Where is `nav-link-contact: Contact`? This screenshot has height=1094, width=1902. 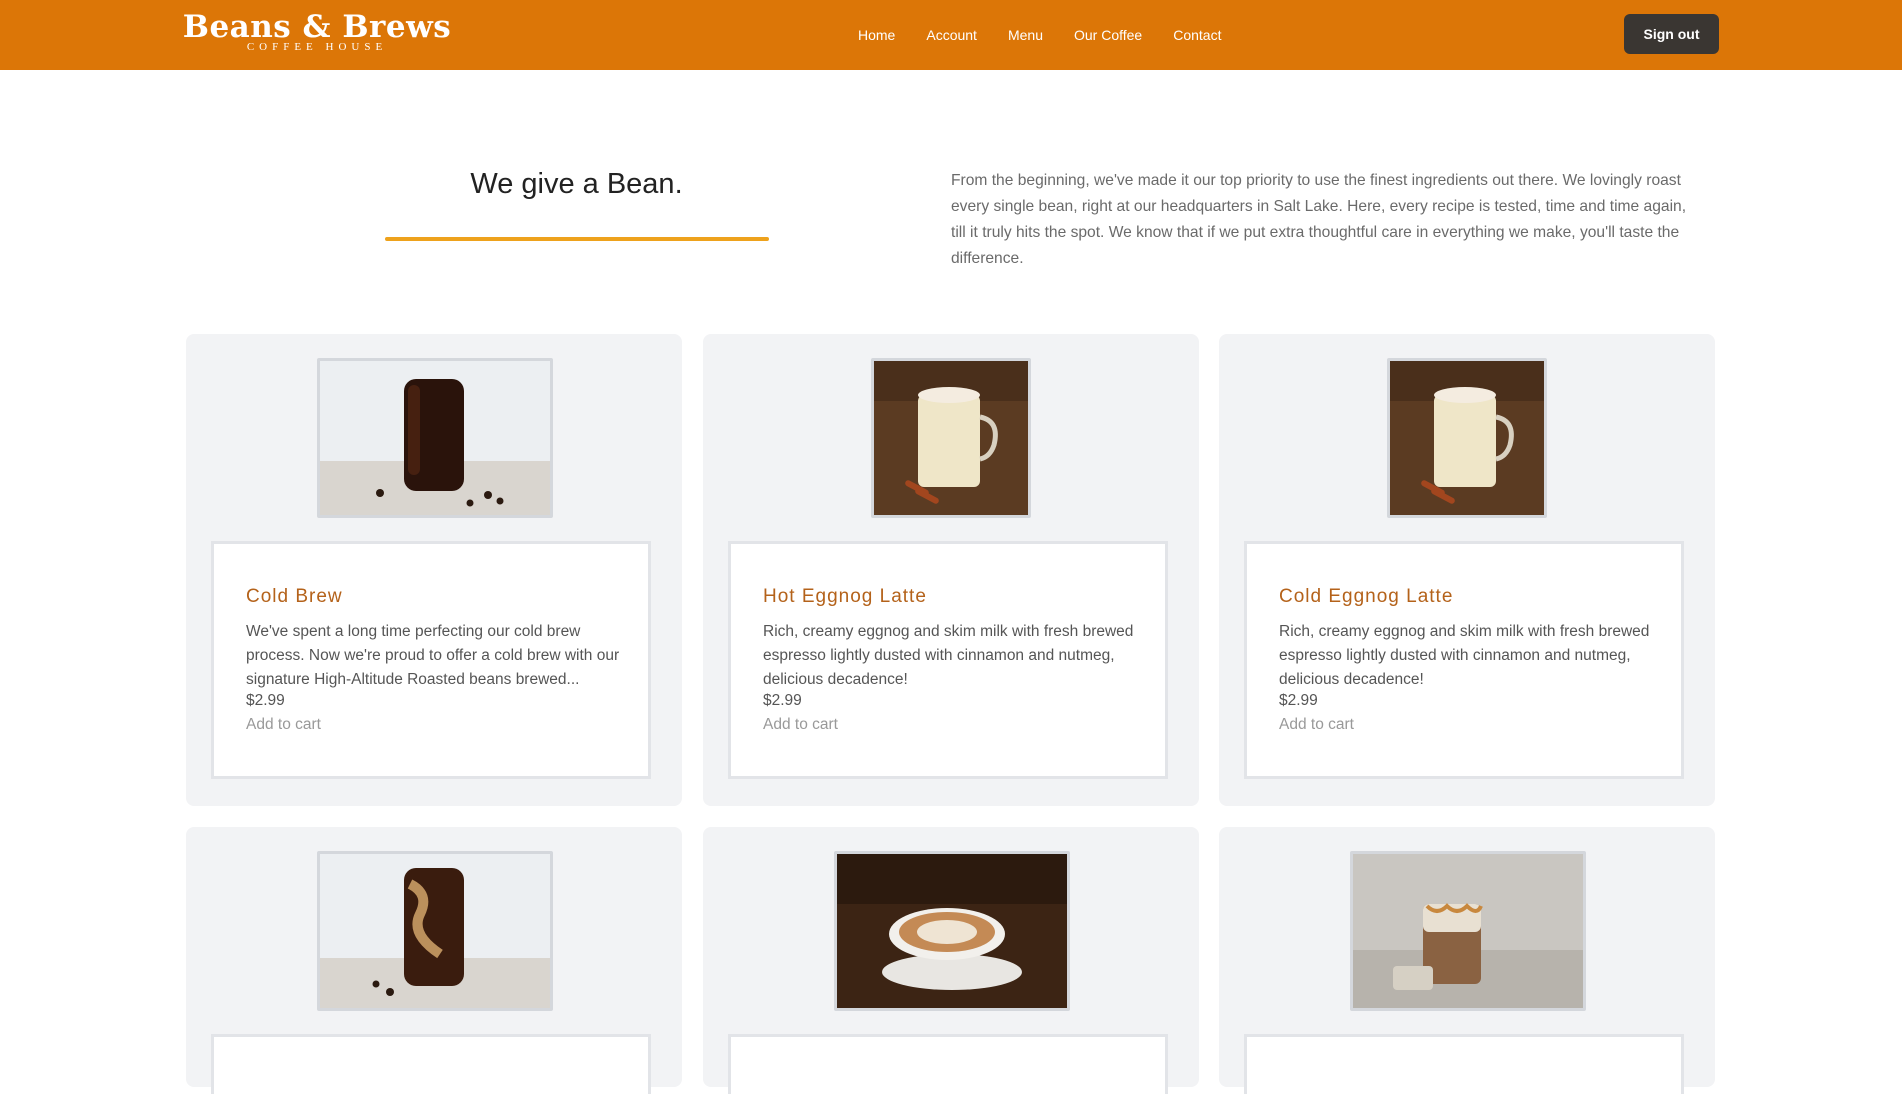
nav-link-contact: Contact is located at coordinates (1197, 35).